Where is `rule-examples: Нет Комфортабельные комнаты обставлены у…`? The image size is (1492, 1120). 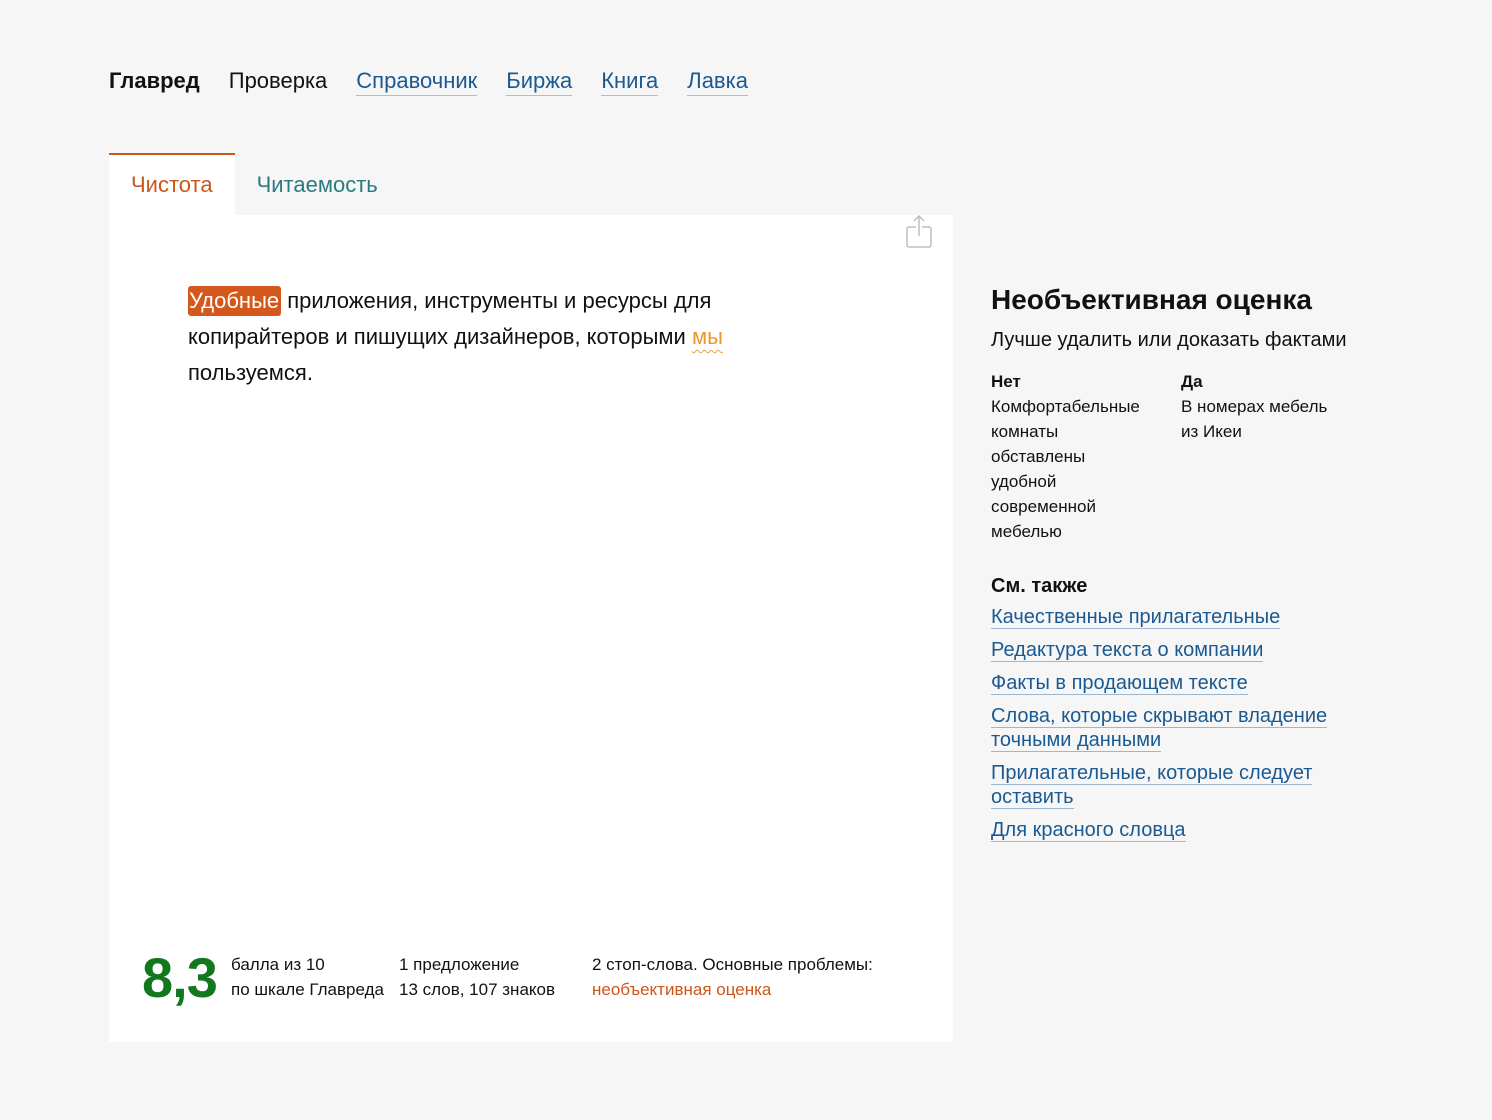
rule-examples: Нет Комфортабельные комнаты обставлены у… is located at coordinates (1181, 456).